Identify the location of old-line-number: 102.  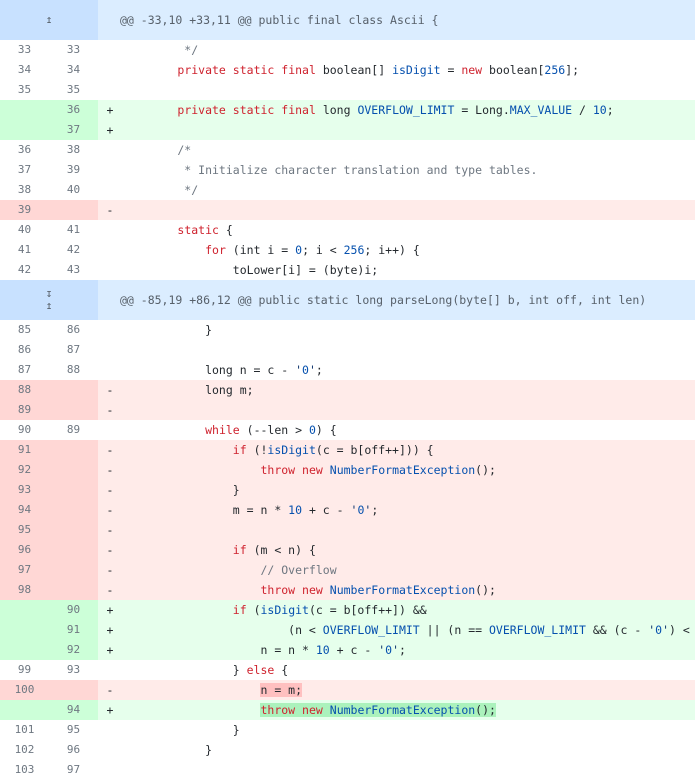
(24, 750).